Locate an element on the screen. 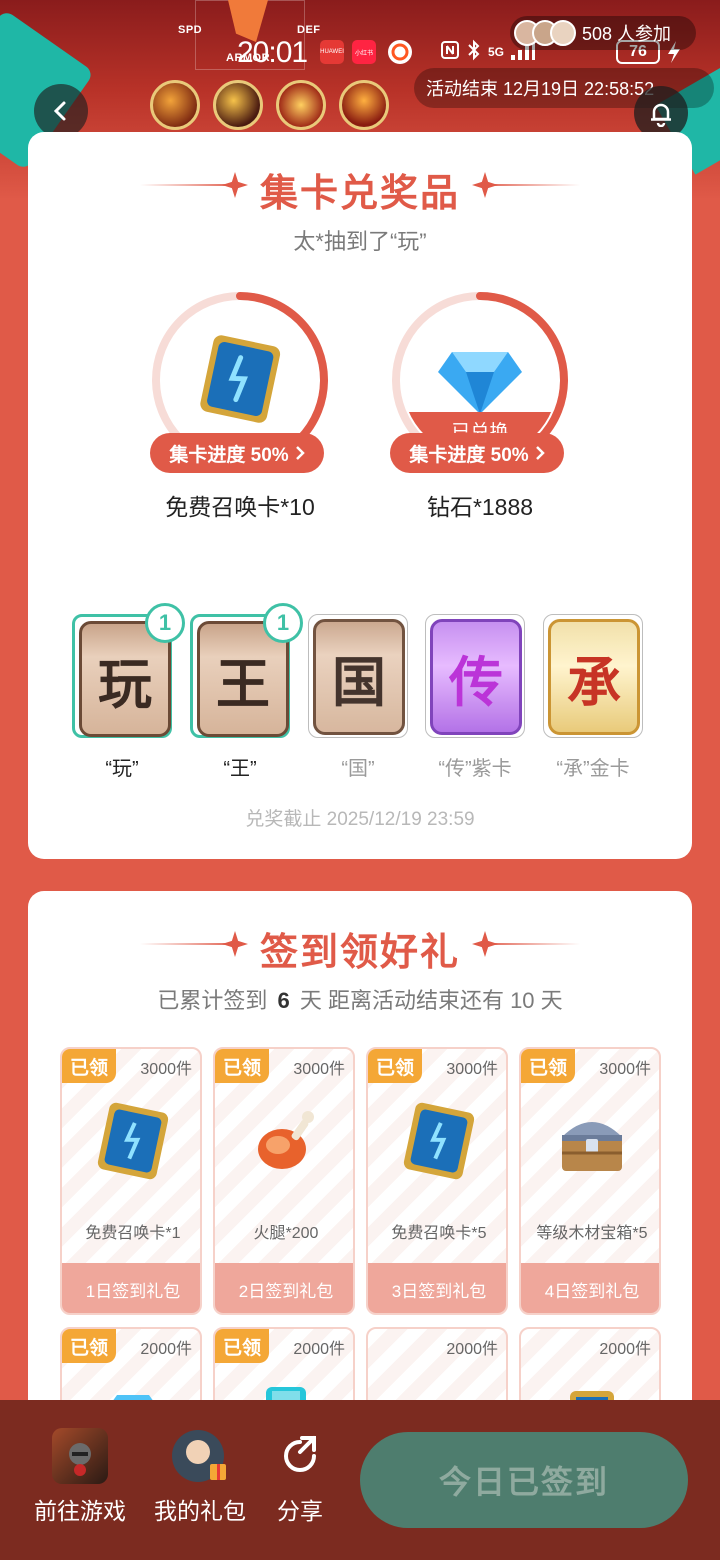  skill-icon-row is located at coordinates (269, 105).